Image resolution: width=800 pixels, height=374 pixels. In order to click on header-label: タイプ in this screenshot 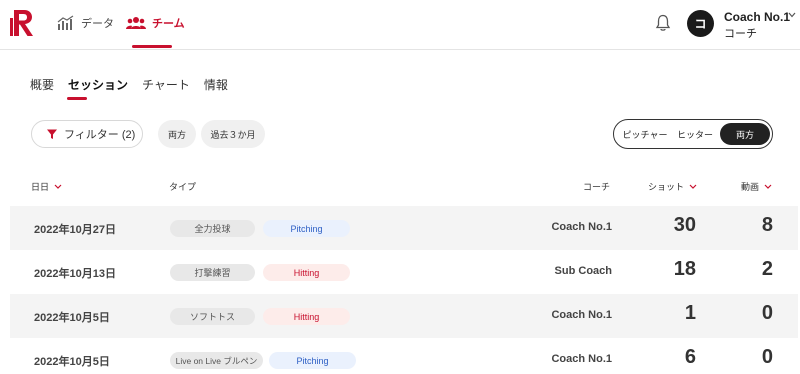, I will do `click(183, 187)`.